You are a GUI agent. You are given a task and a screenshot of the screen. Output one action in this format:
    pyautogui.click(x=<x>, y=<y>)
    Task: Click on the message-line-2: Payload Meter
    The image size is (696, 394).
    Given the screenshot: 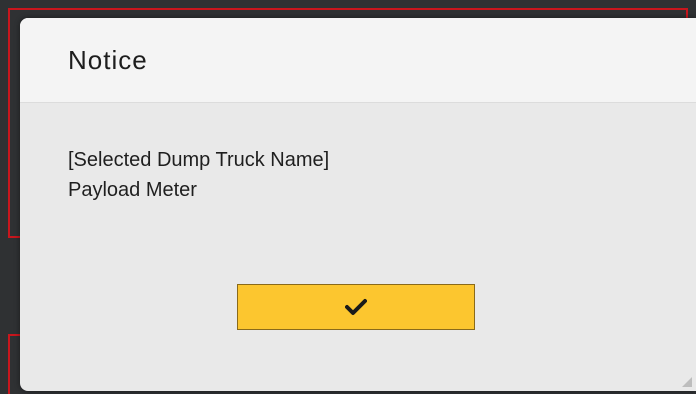 What is the action you would take?
    pyautogui.click(x=132, y=190)
    